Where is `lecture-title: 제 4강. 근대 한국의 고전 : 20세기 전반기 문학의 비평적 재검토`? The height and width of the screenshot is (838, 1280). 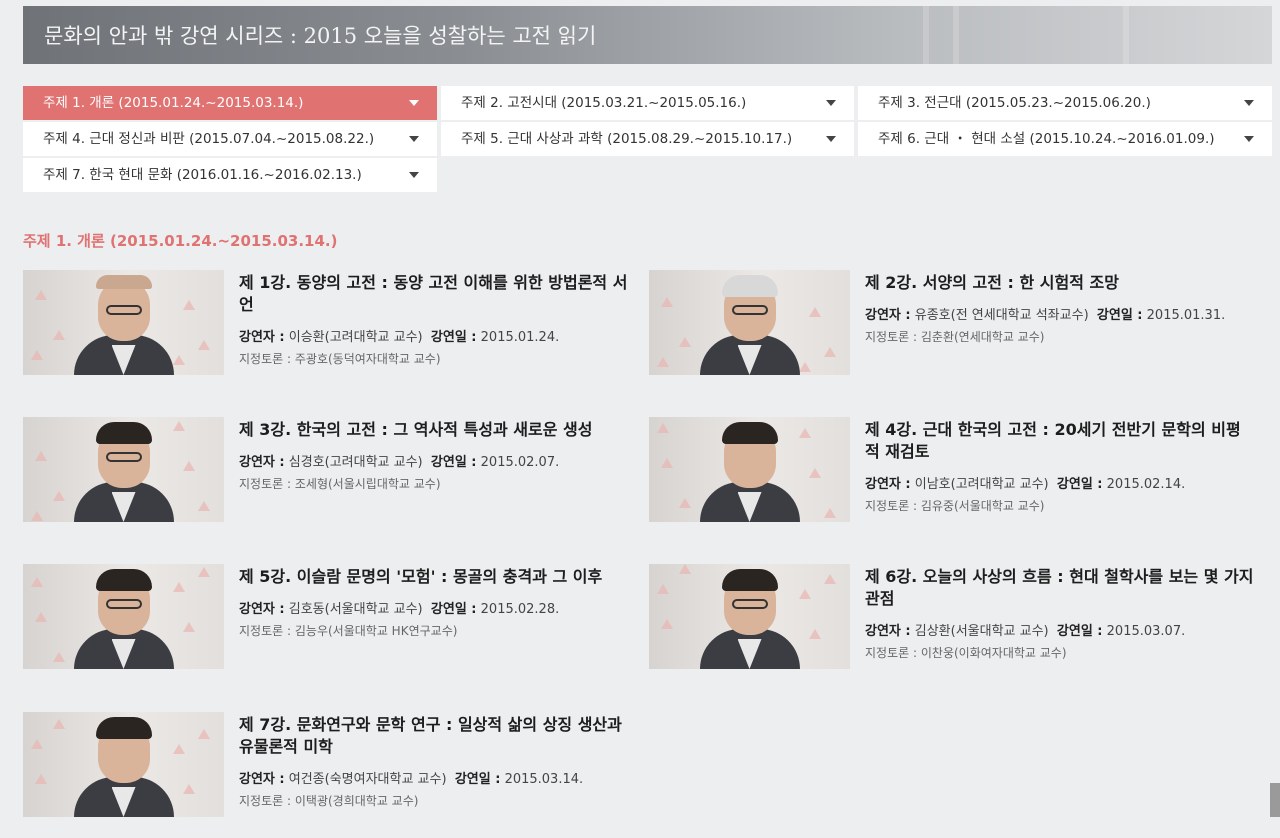
lecture-title: 제 4강. 근대 한국의 고전 : 20세기 전반기 문학의 비평적 재검토 is located at coordinates (1060, 441).